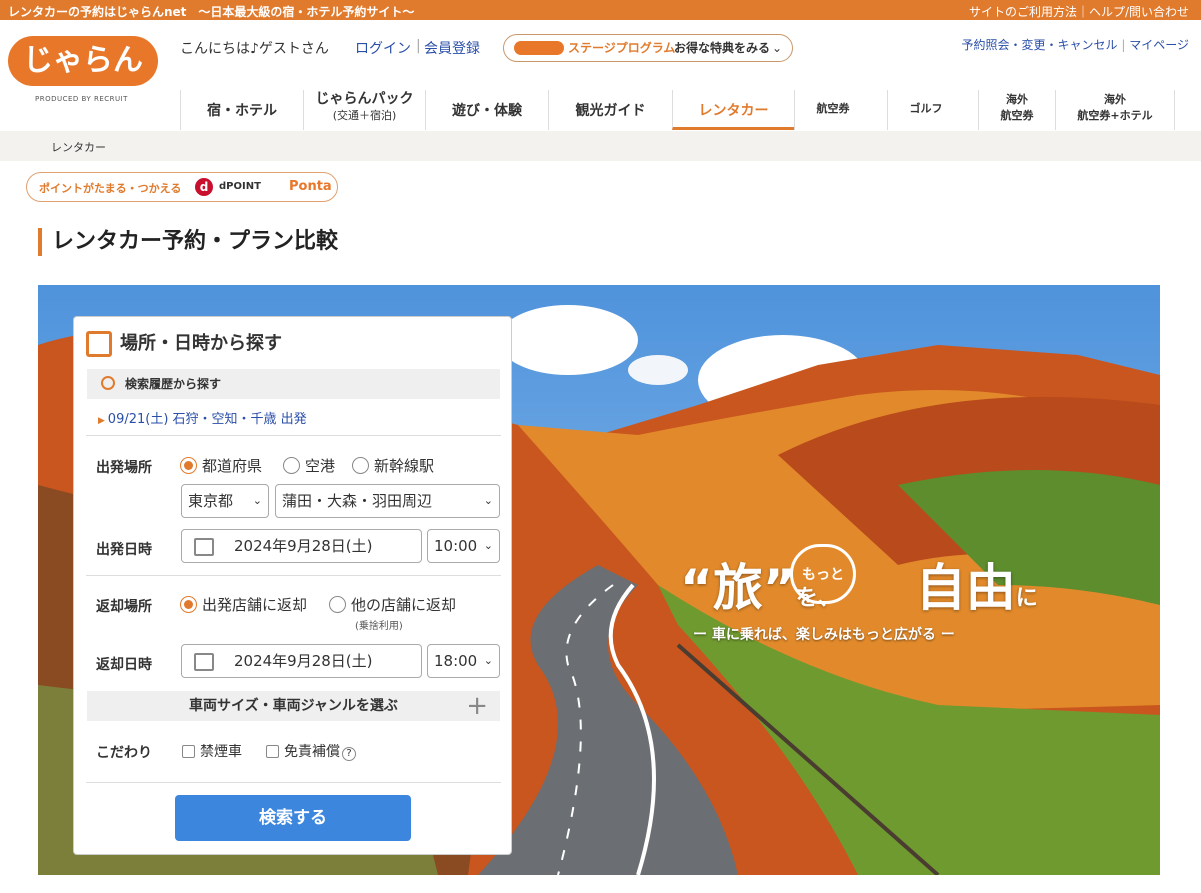 This screenshot has width=1201, height=893. I want to click on radio-label: 他の店舗に返却, so click(404, 605).